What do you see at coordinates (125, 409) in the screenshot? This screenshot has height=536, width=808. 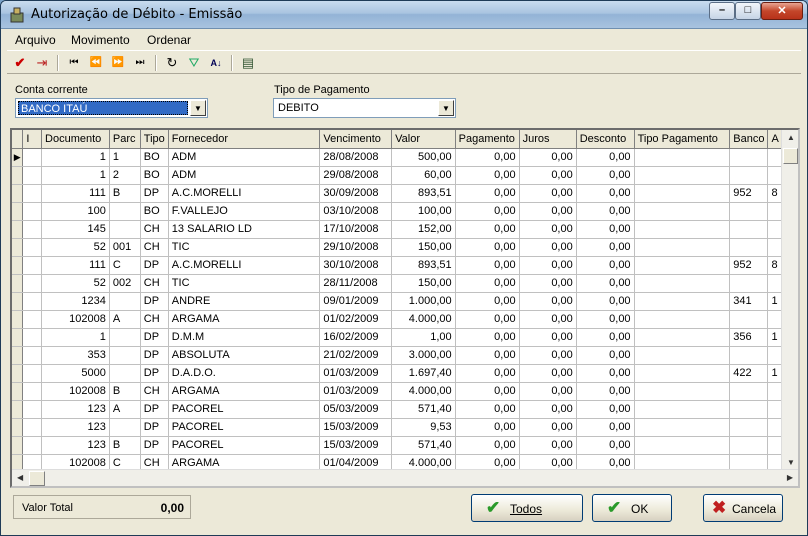 I see `table-cell: A` at bounding box center [125, 409].